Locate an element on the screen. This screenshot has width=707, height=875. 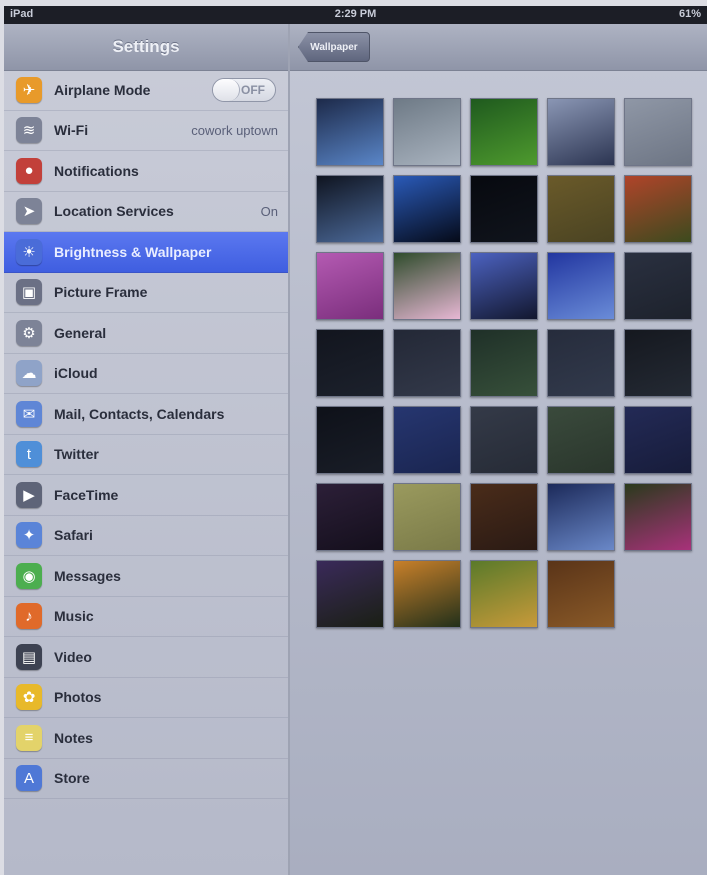
photos-icon: ✿ is located at coordinates (29, 697).